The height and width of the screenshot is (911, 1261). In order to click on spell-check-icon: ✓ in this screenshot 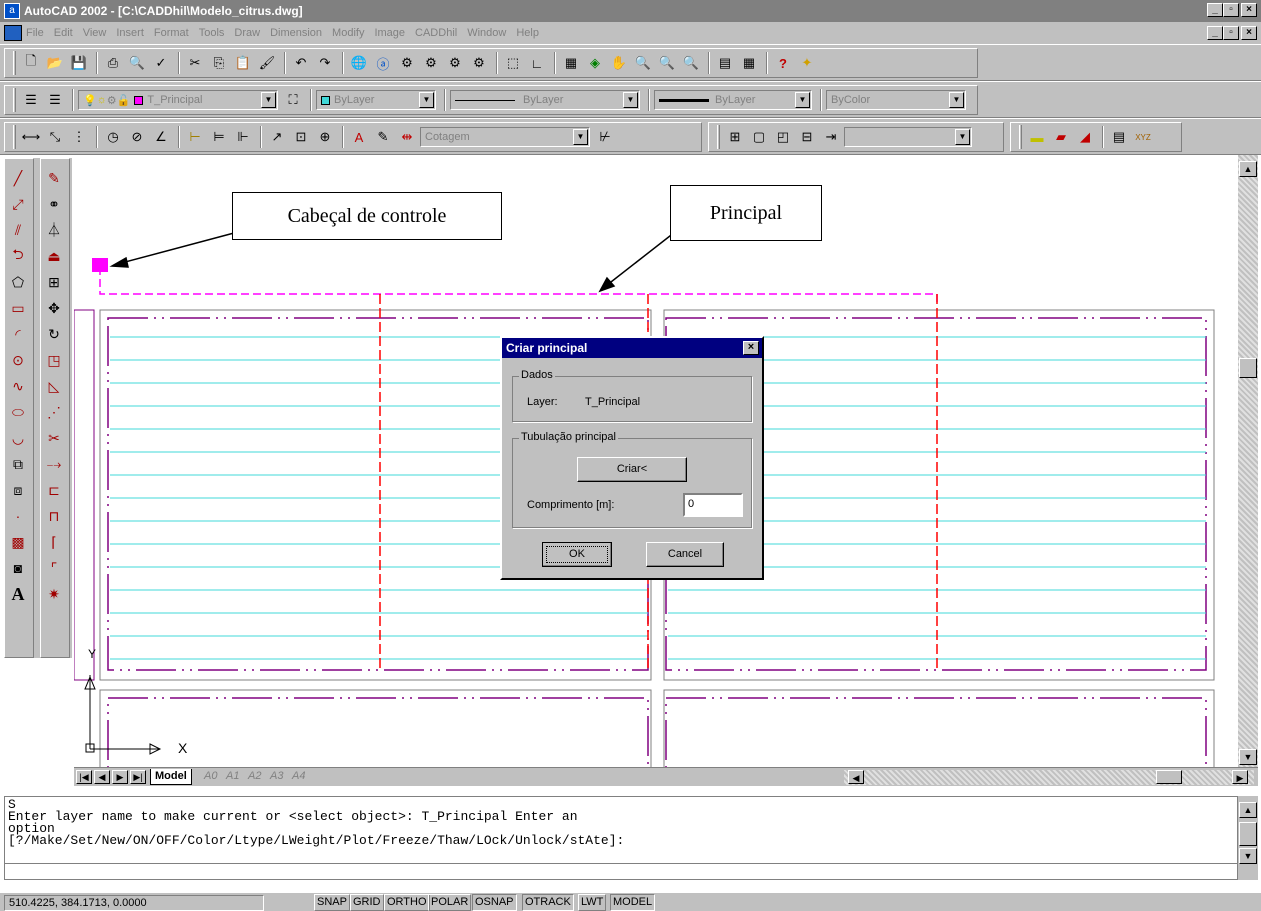, I will do `click(161, 63)`.